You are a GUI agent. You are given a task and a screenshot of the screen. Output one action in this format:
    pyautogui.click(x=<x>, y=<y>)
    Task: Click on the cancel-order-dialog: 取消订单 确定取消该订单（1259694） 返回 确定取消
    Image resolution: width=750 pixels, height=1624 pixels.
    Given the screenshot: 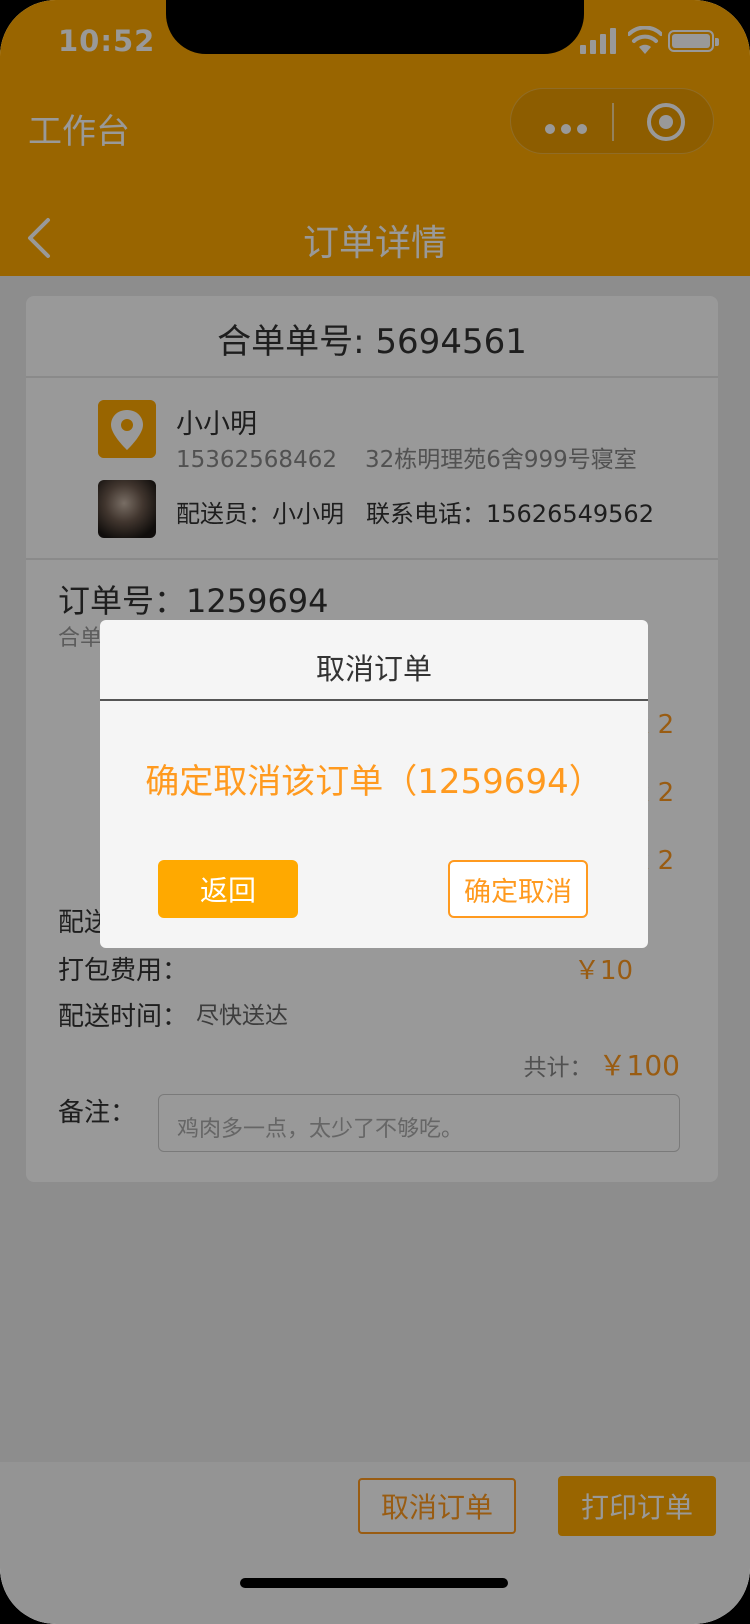 What is the action you would take?
    pyautogui.click(x=374, y=784)
    